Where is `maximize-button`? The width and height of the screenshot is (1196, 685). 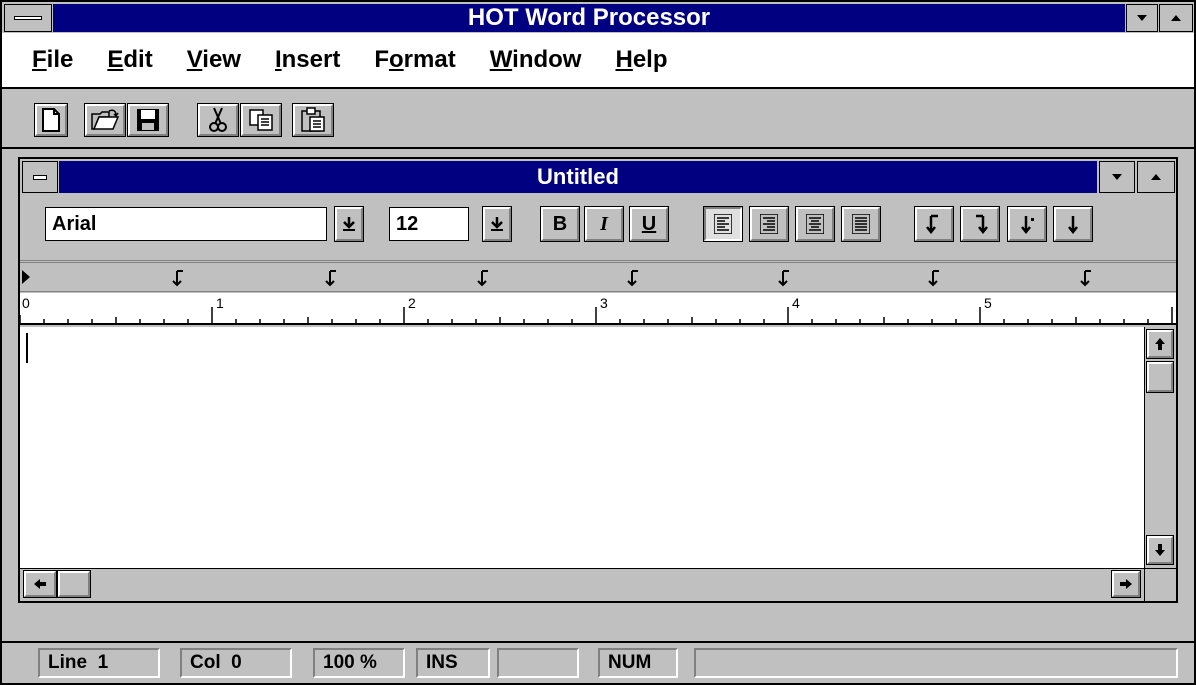 maximize-button is located at coordinates (1176, 18).